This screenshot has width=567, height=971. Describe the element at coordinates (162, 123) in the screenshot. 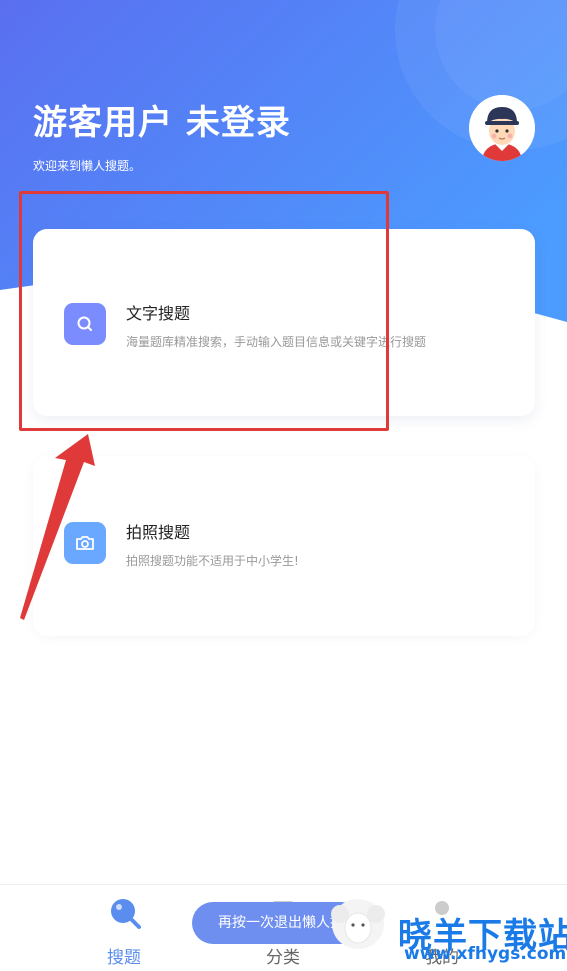

I see `page-title: 游客用户 未登录` at that location.